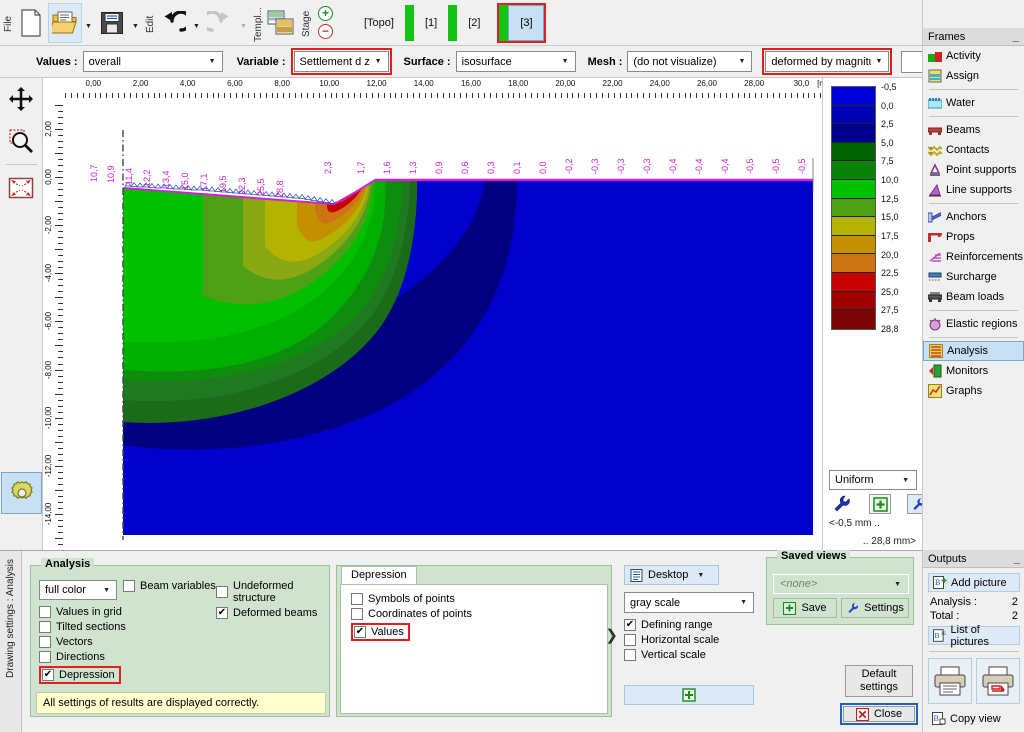  What do you see at coordinates (873, 480) in the screenshot?
I see `legend-mode-select: Uniform ▼` at bounding box center [873, 480].